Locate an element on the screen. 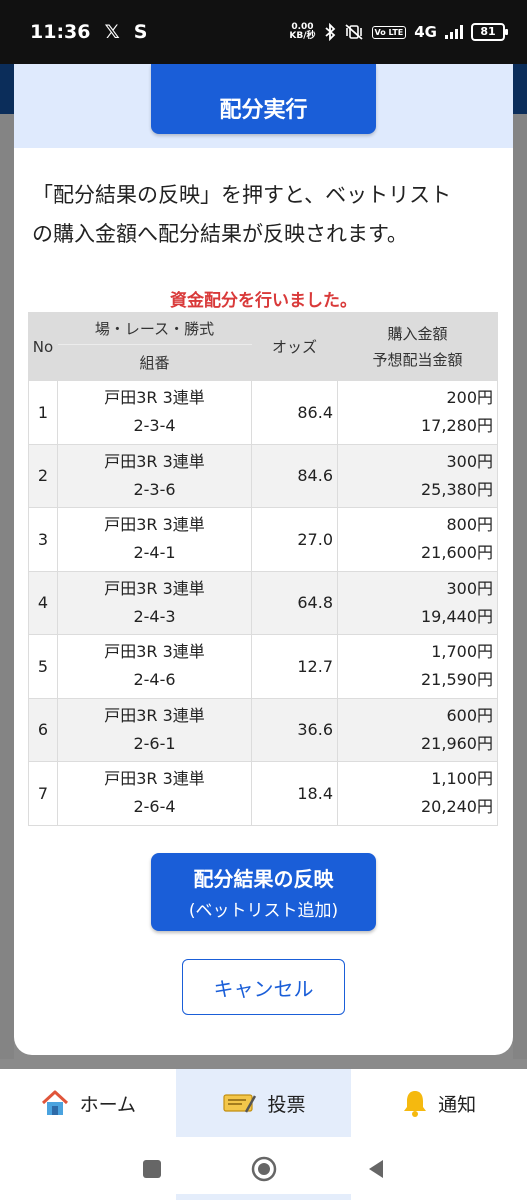 This screenshot has width=527, height=1200. row-amount: 300円 25,380円 is located at coordinates (417, 475).